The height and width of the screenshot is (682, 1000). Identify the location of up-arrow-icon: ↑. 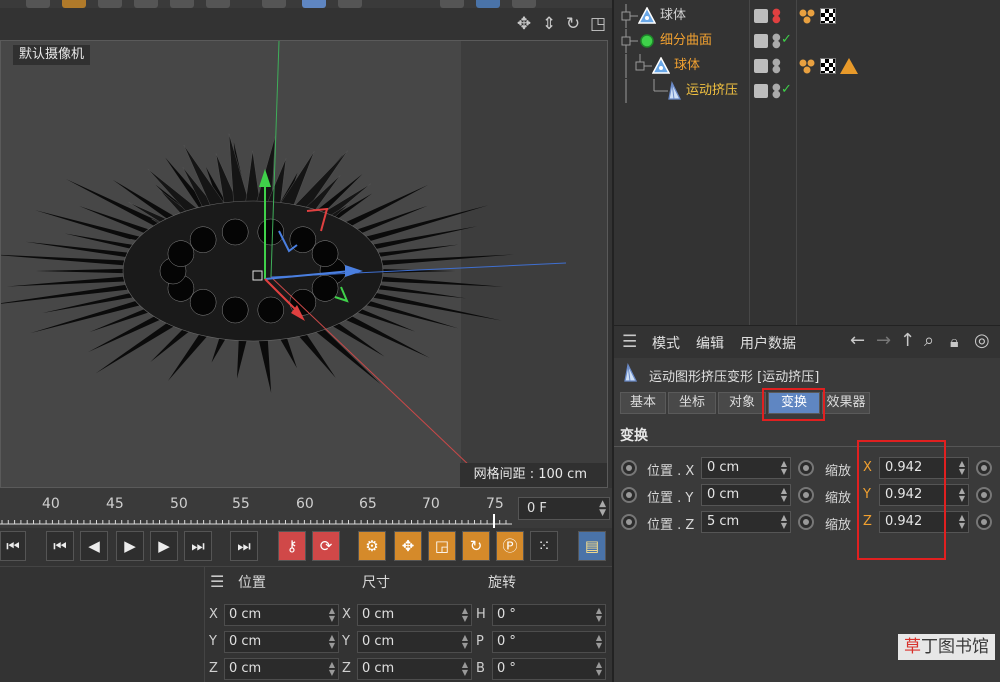
(907, 340).